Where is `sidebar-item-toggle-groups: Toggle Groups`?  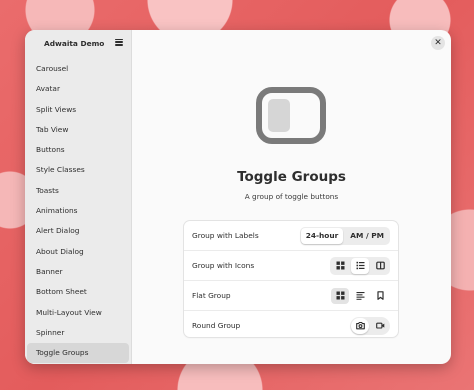 sidebar-item-toggle-groups: Toggle Groups is located at coordinates (78, 353).